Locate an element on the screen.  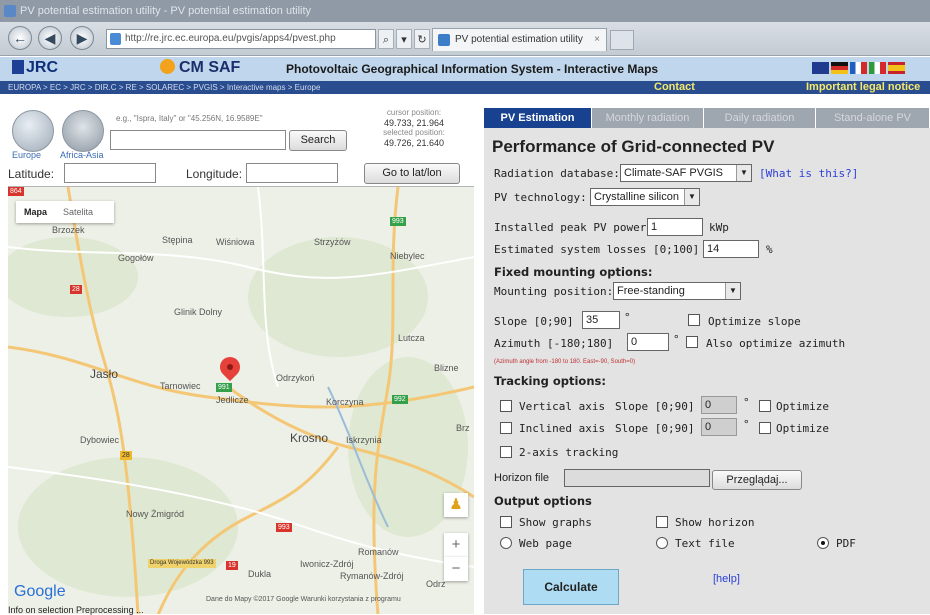
goto-latlon-button: Go to lat/lon is located at coordinates (412, 173).